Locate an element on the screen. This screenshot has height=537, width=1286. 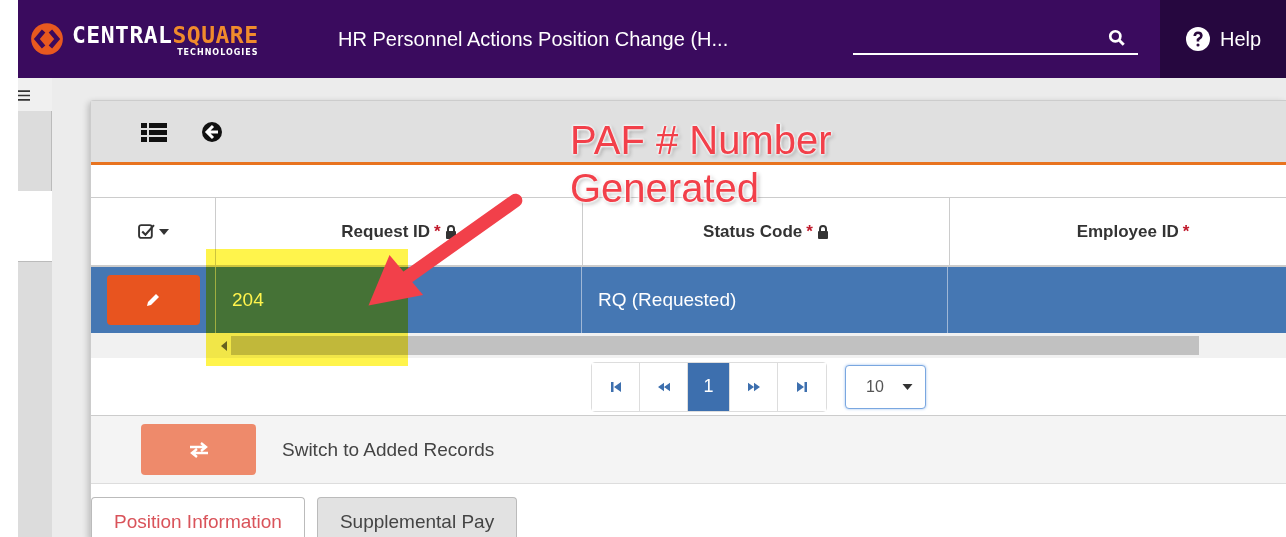
back-icon is located at coordinates (212, 131).